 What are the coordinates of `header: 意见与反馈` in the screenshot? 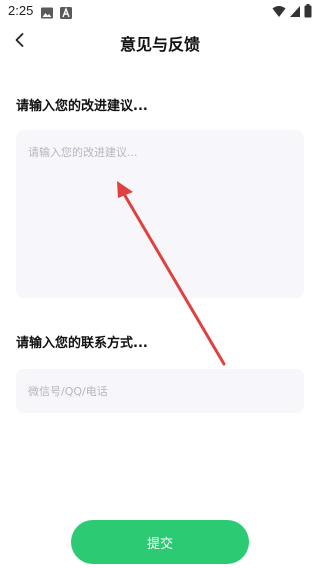 It's located at (160, 42).